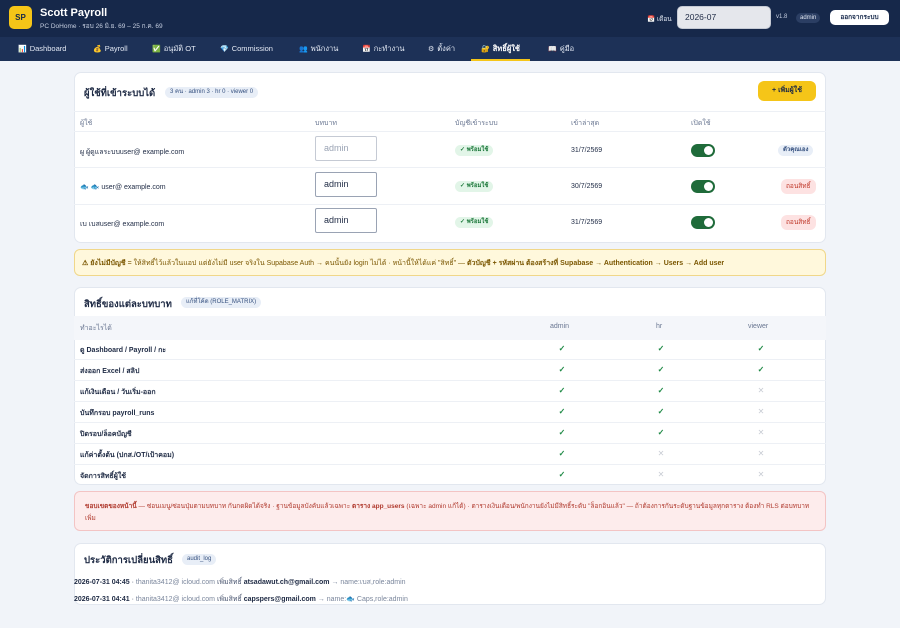 This screenshot has height=628, width=900. What do you see at coordinates (42, 49) in the screenshot?
I see `tab-dashboard: 📊 Dashboard` at bounding box center [42, 49].